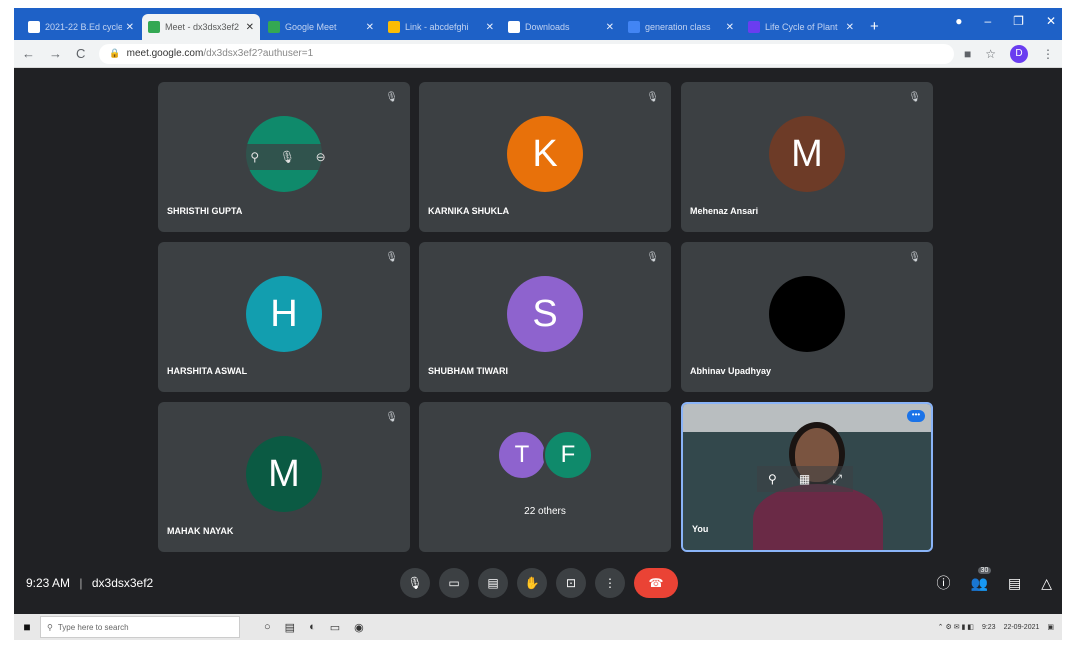 The image size is (1072, 647). I want to click on participant-avatar, so click(807, 314).